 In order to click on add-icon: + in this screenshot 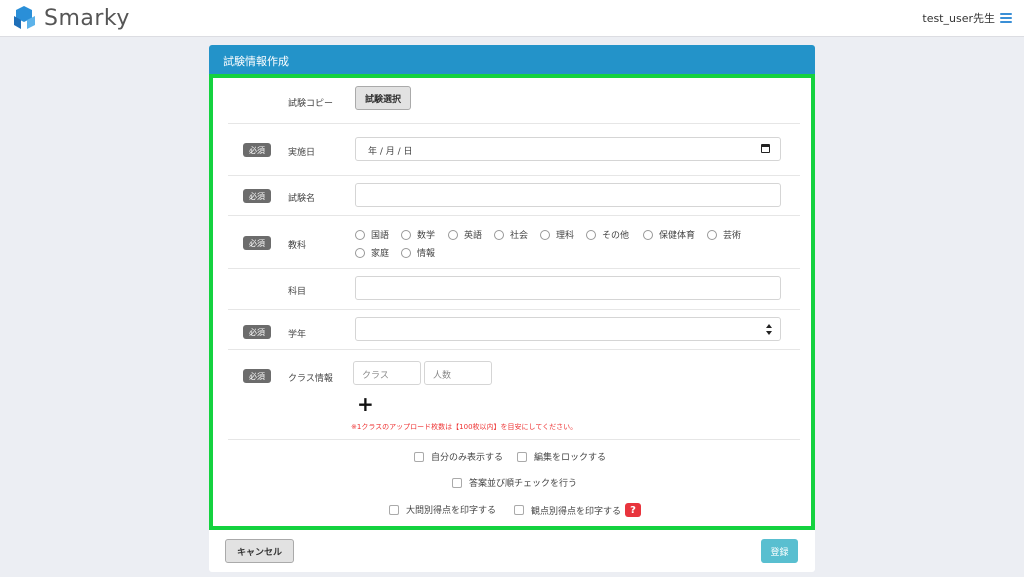, I will do `click(365, 404)`.